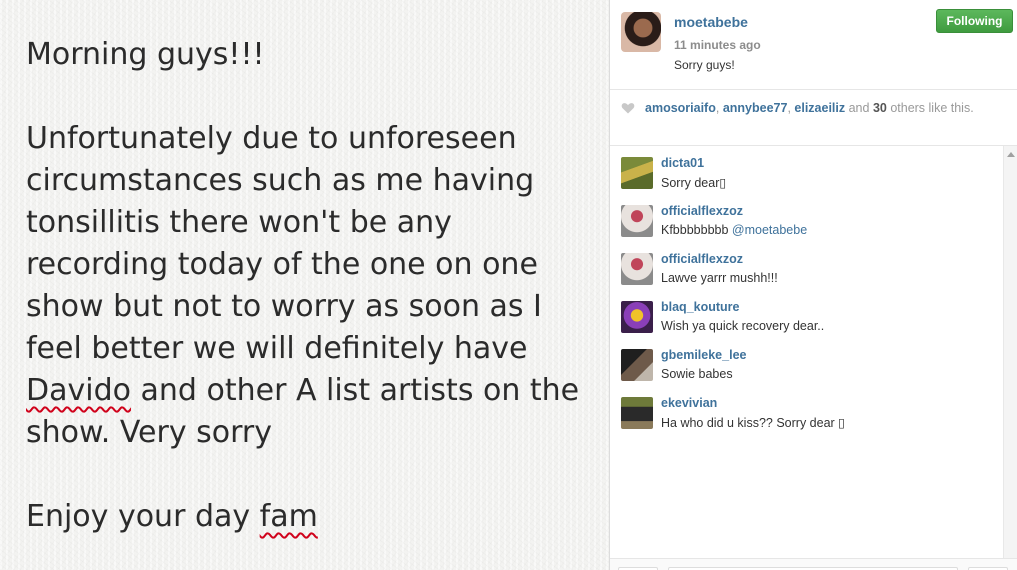 This screenshot has height=570, width=1017. I want to click on likes-count: 30, so click(880, 108).